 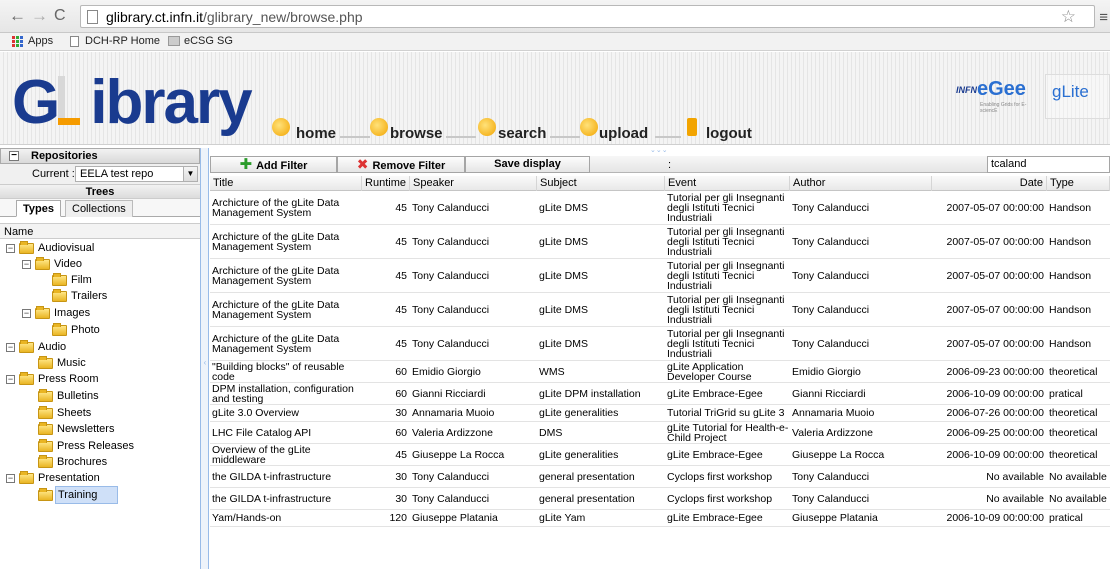 What do you see at coordinates (1103, 17) in the screenshot?
I see `menu-icon: ≡` at bounding box center [1103, 17].